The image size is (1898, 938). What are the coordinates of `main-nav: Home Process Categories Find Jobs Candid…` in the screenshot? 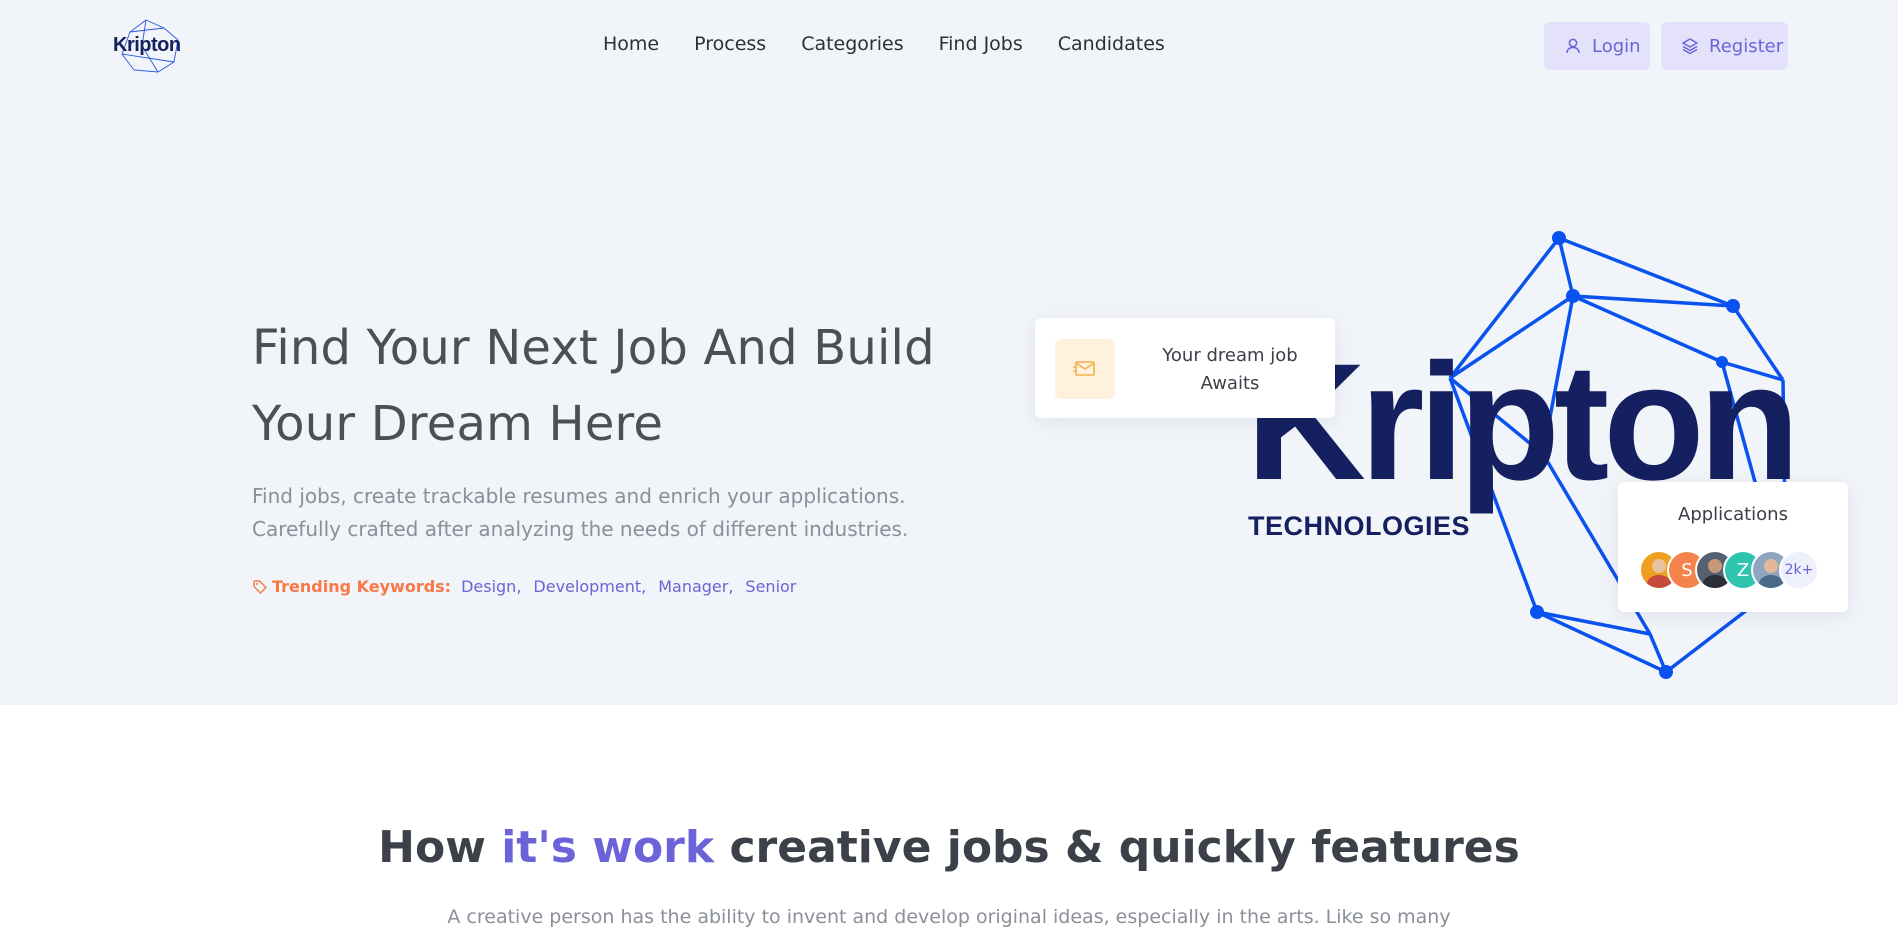 It's located at (884, 44).